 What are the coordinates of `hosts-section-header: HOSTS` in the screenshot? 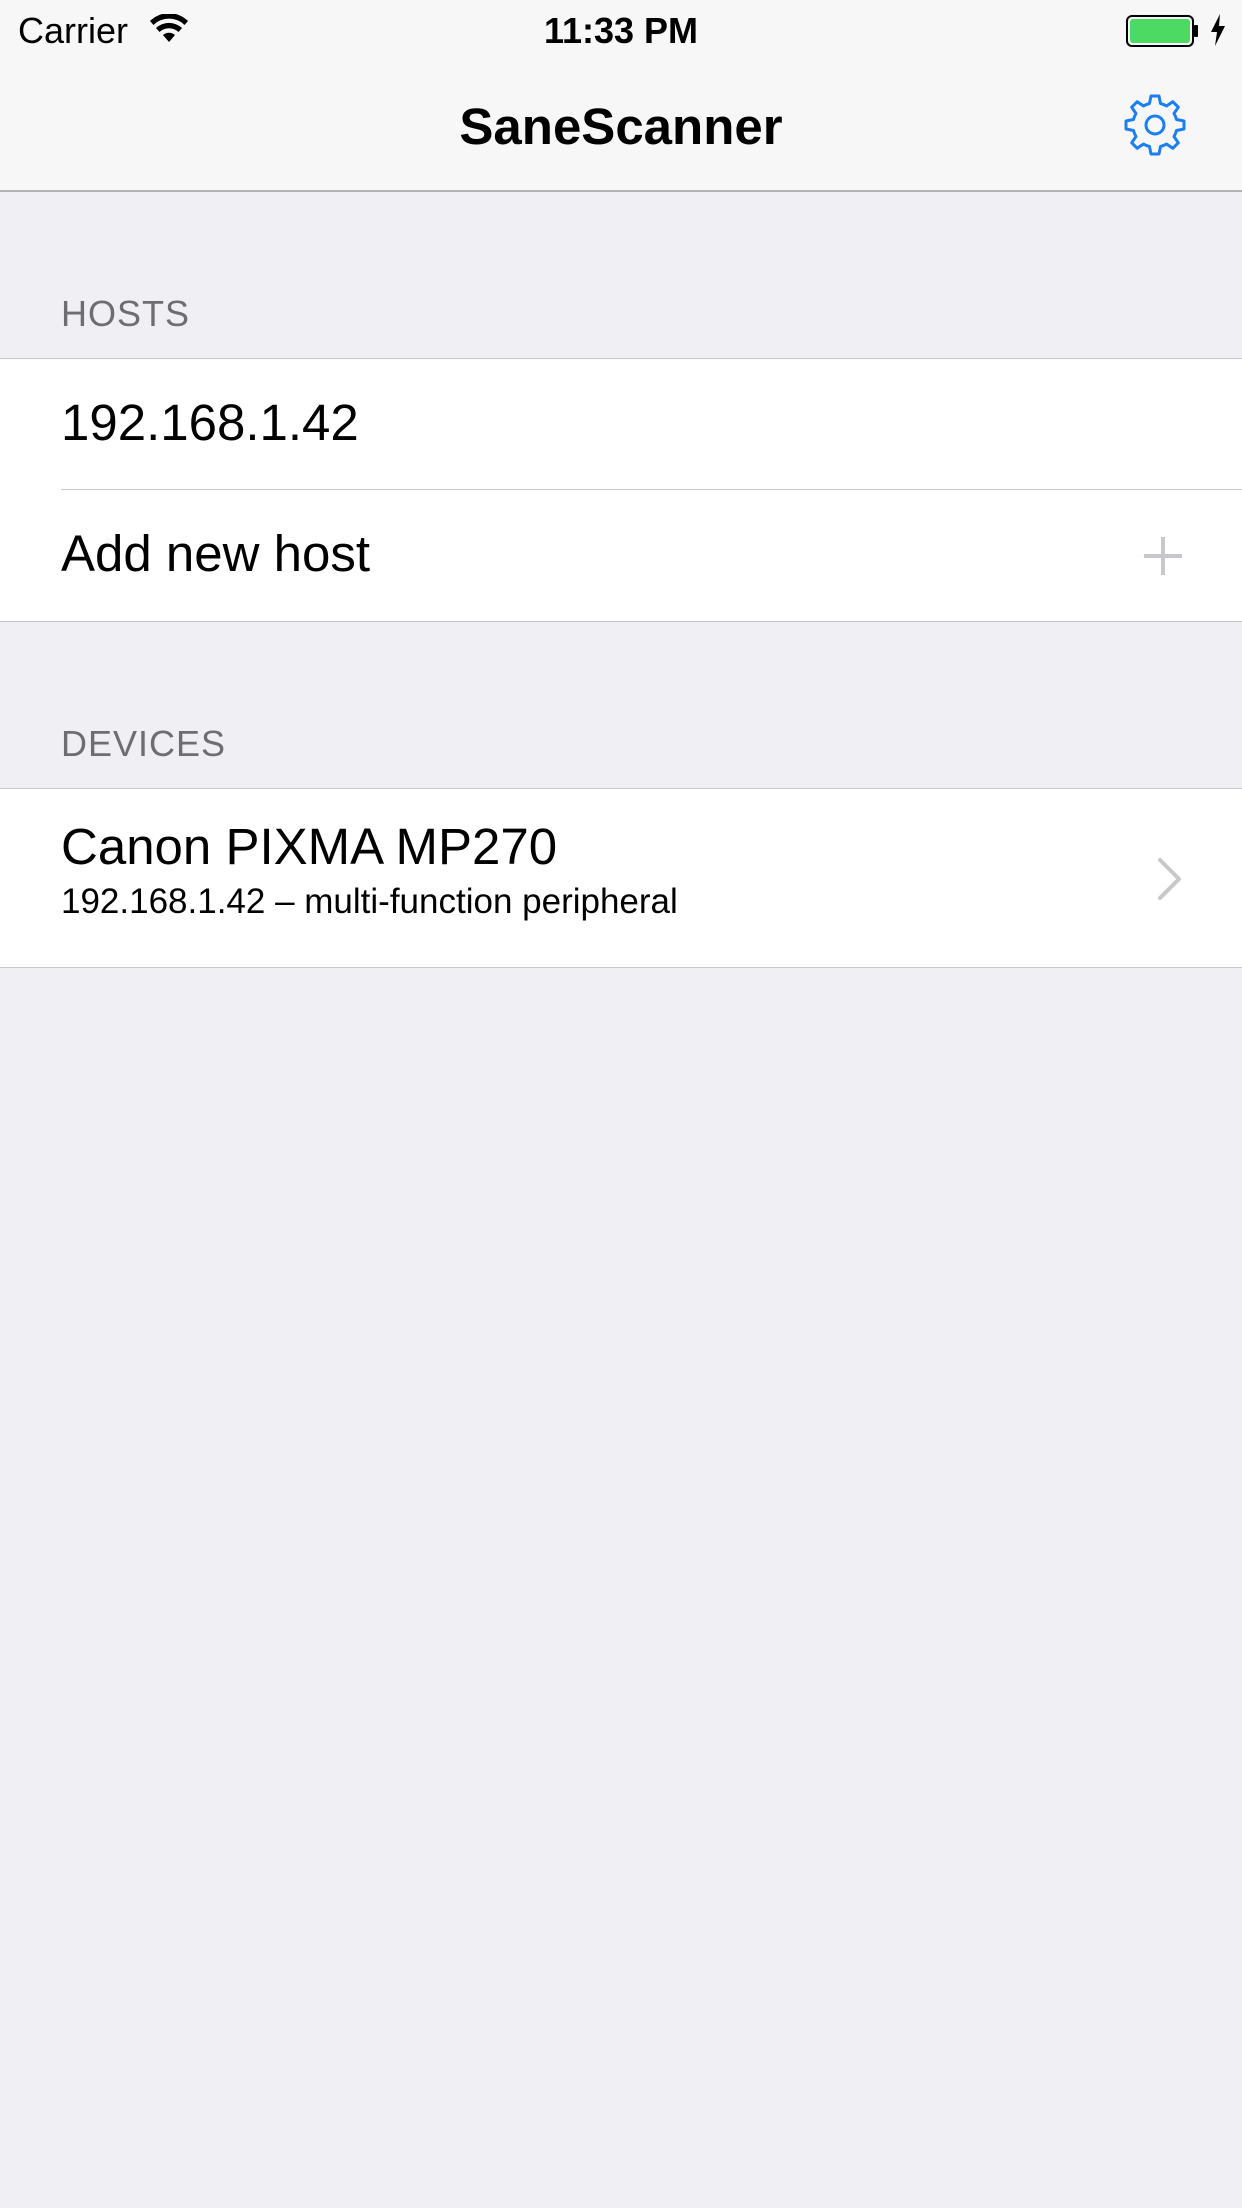 It's located at (126, 313).